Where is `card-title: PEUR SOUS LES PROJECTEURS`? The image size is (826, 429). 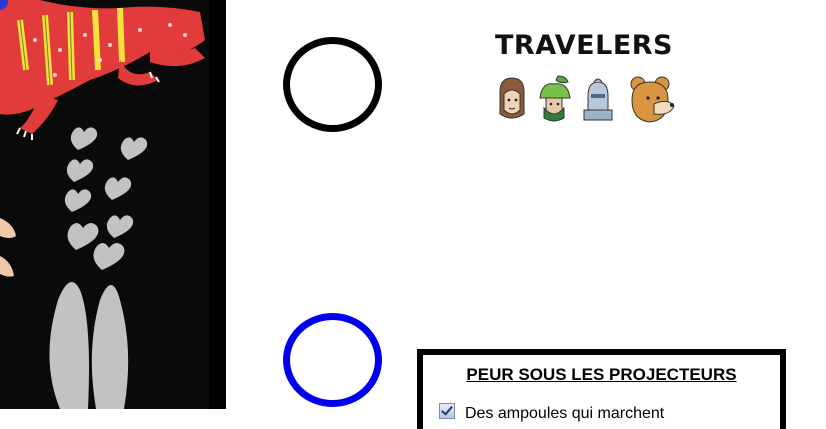 card-title: PEUR SOUS LES PROJECTEURS is located at coordinates (601, 374).